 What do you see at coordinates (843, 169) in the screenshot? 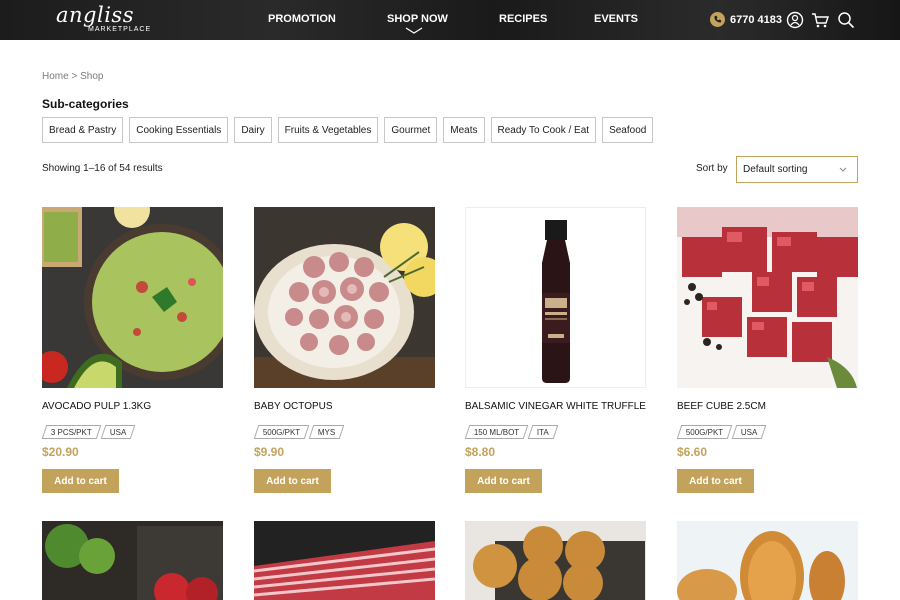
I see `chevron-down-icon` at bounding box center [843, 169].